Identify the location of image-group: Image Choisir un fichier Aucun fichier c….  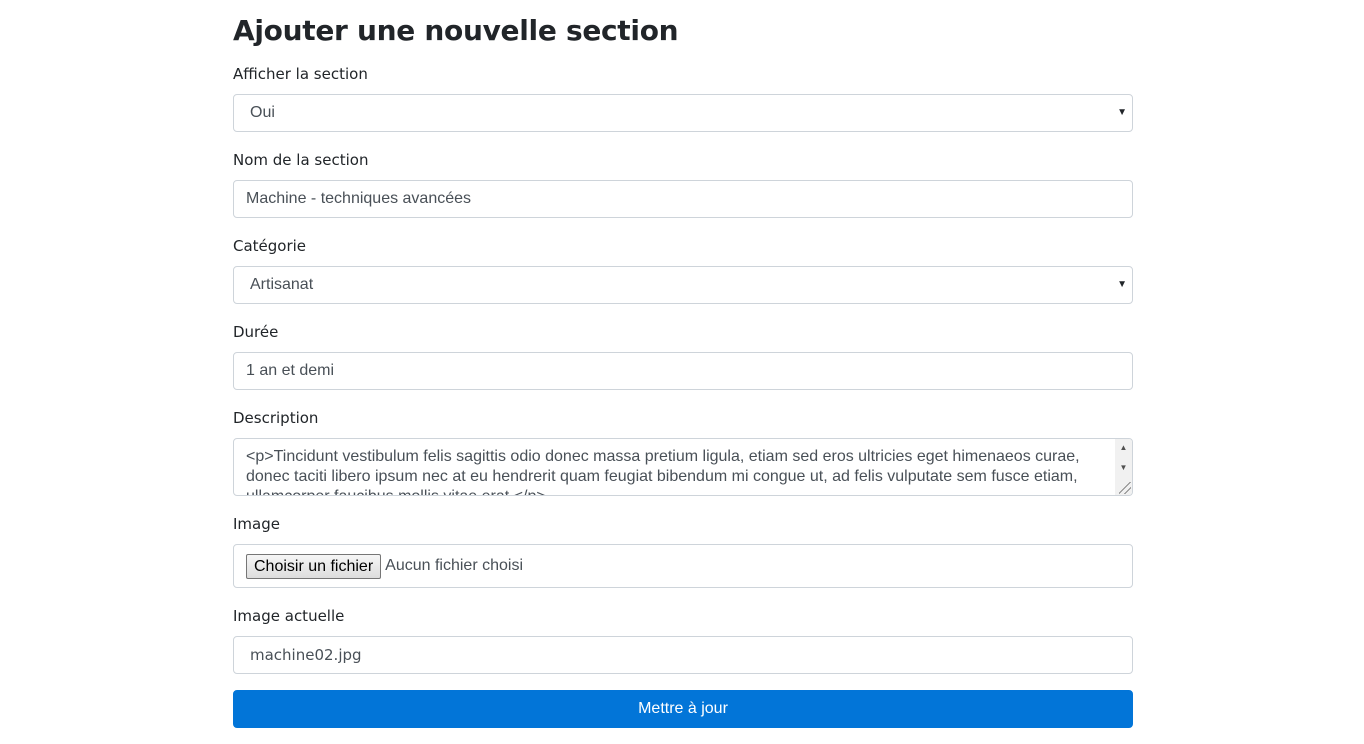
(683, 551).